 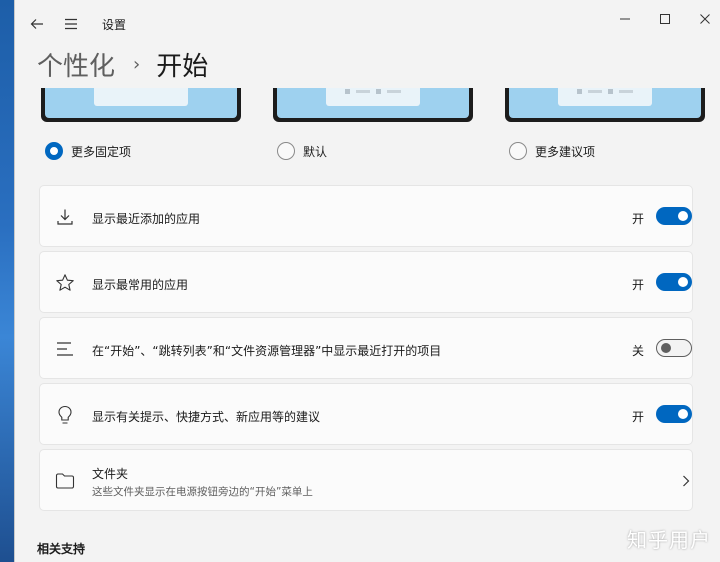 What do you see at coordinates (146, 219) in the screenshot?
I see `setting-label: 显示最近添加的应用` at bounding box center [146, 219].